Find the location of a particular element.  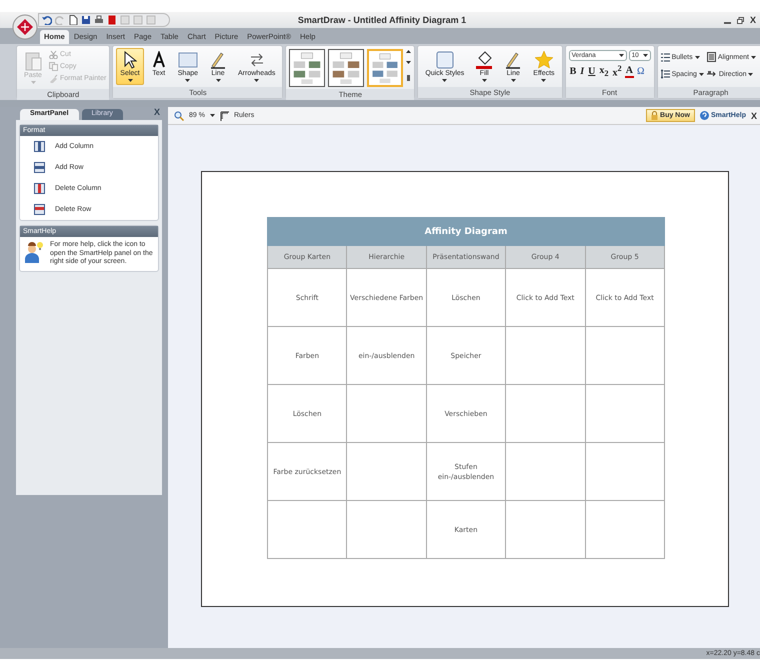

restore-icon is located at coordinates (740, 20).